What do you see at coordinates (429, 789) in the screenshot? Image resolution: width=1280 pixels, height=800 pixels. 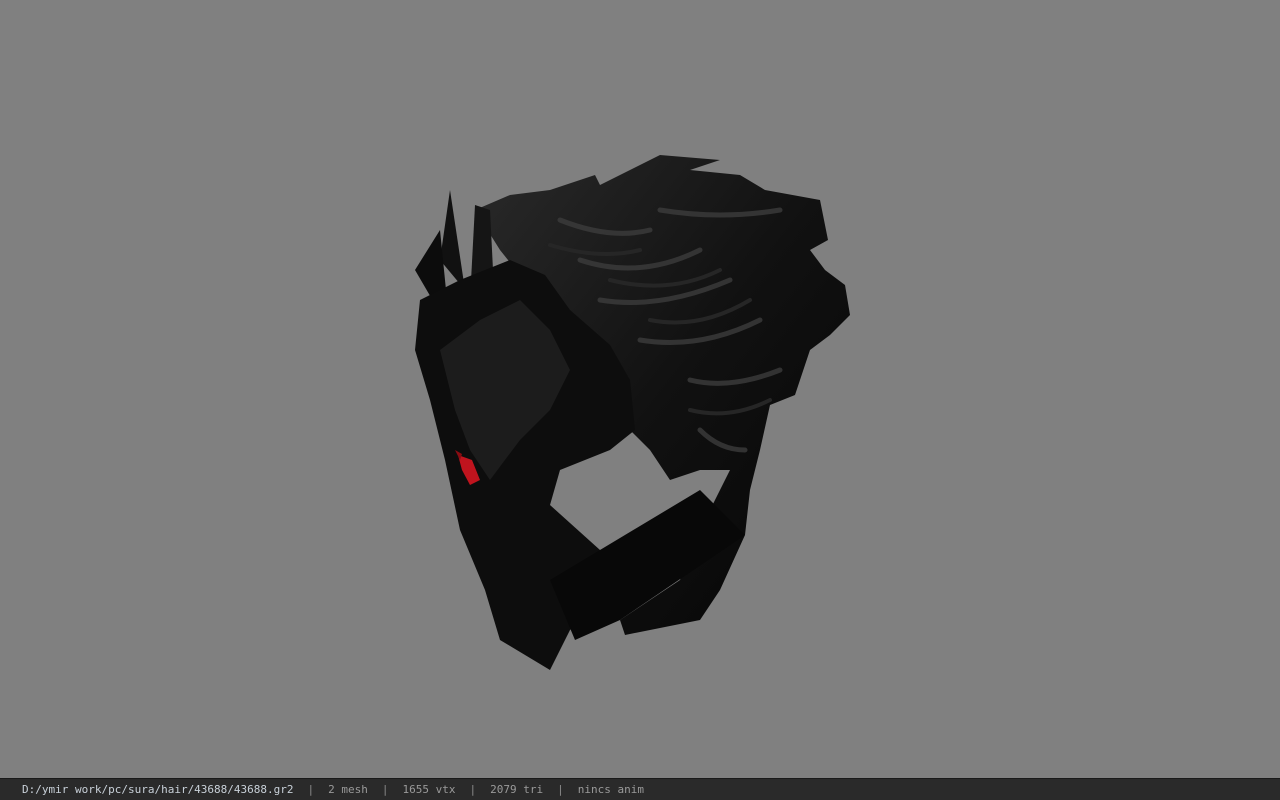 I see `vertex-count: 1655 vtx` at bounding box center [429, 789].